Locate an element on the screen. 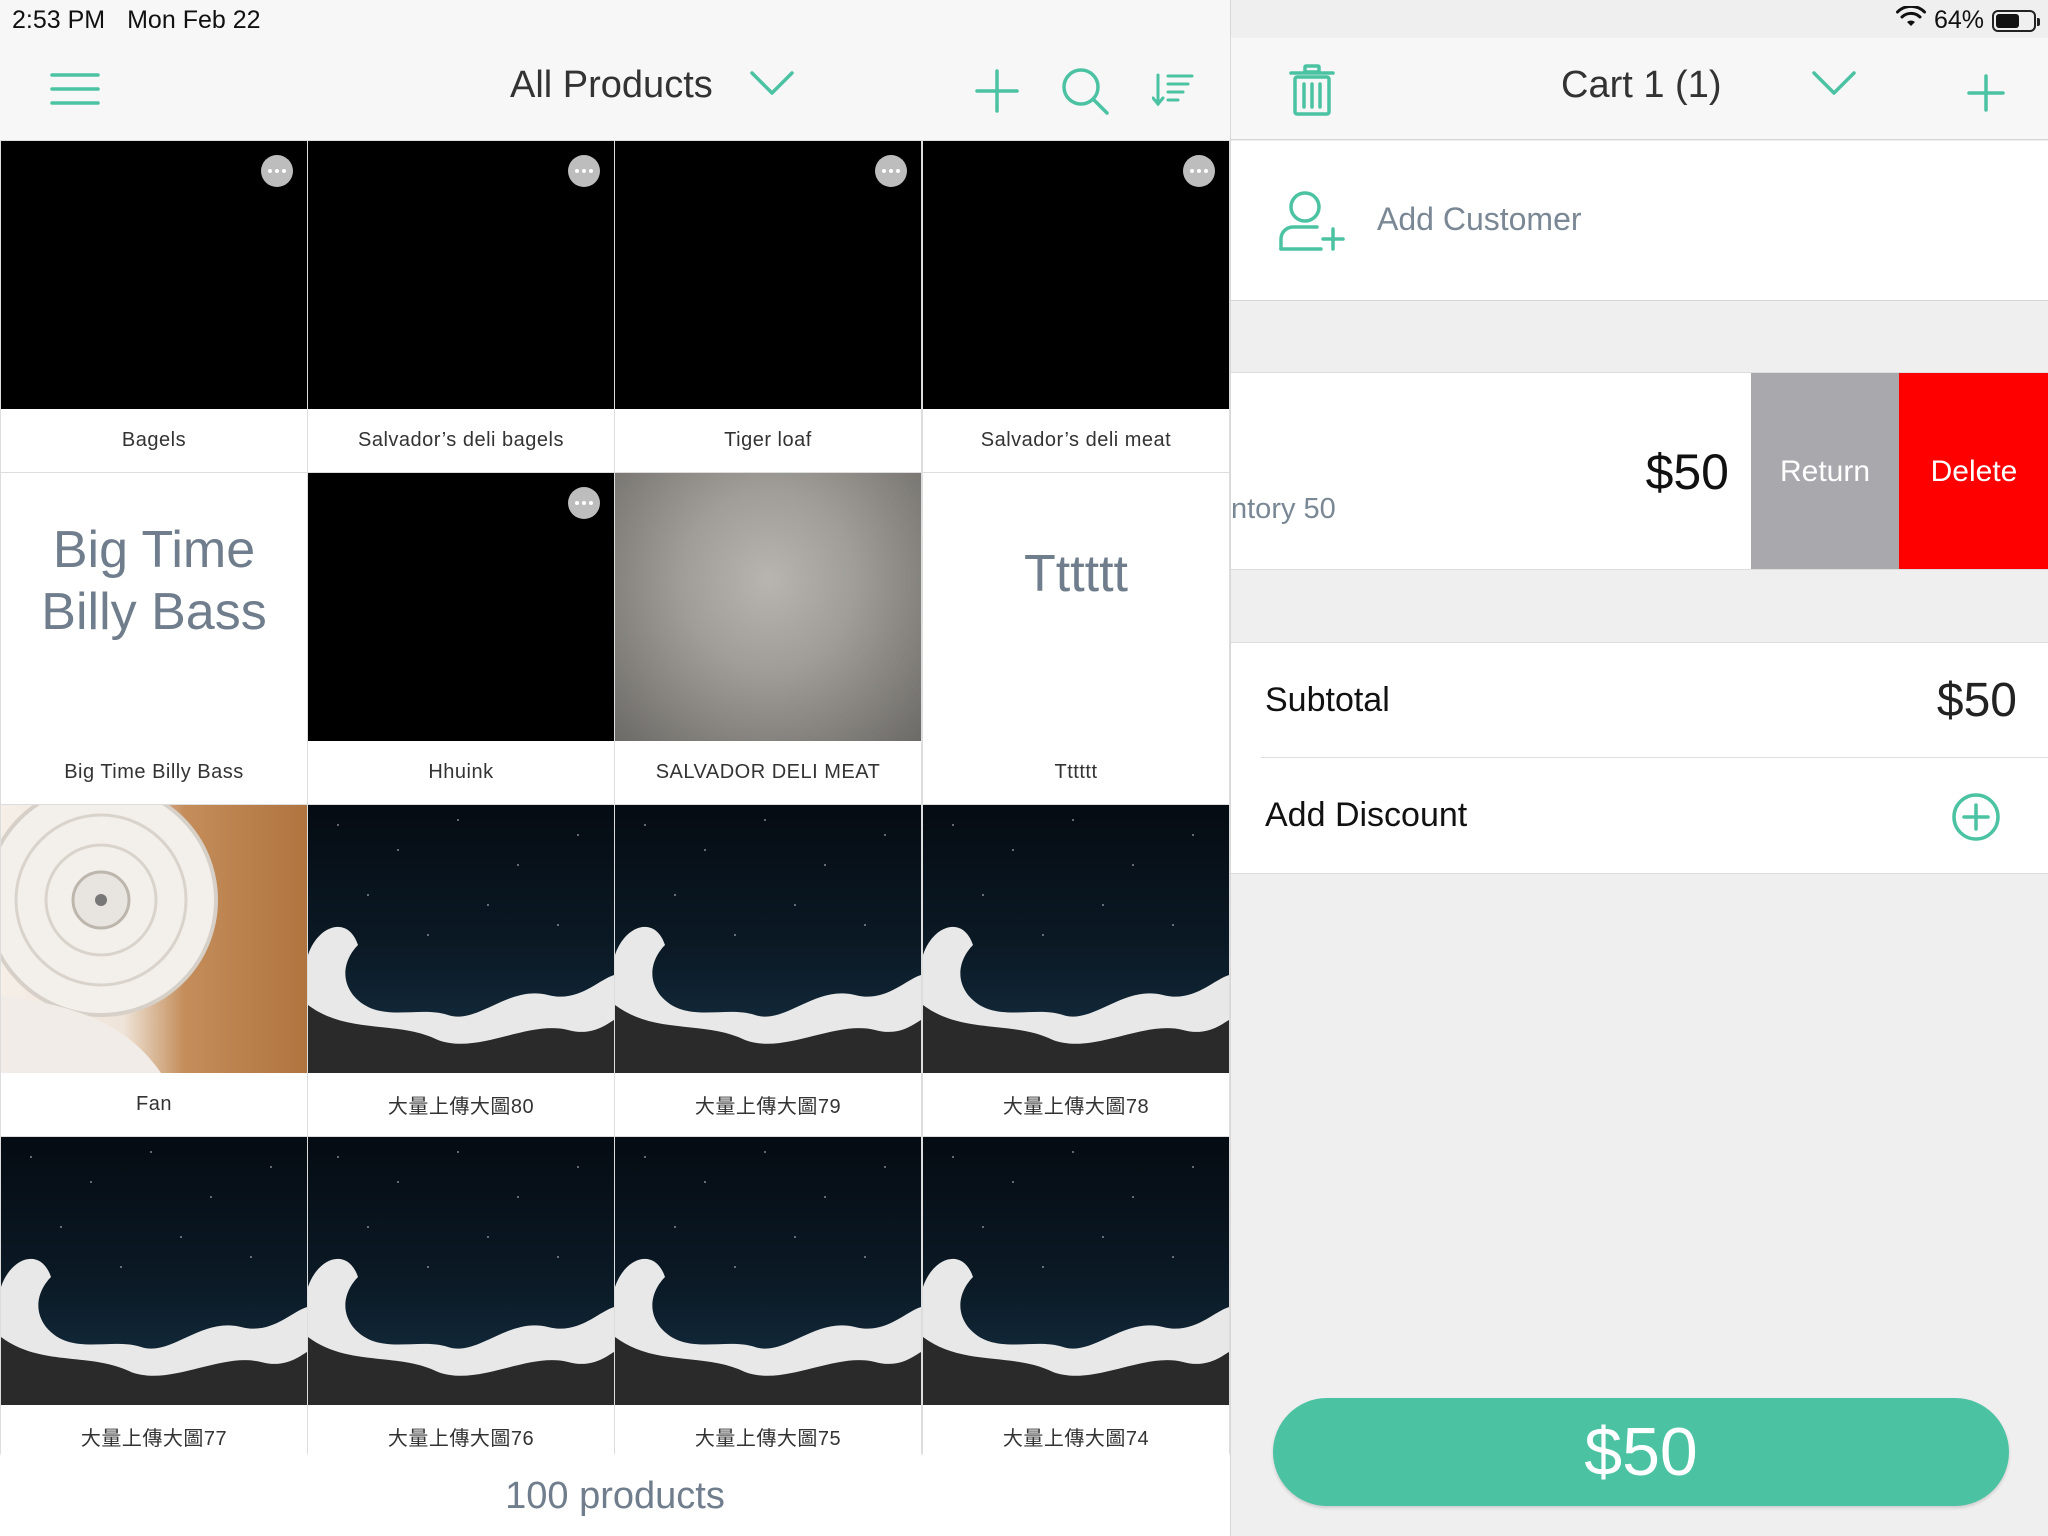 The width and height of the screenshot is (2048, 1536). product-name: Fan is located at coordinates (154, 1104).